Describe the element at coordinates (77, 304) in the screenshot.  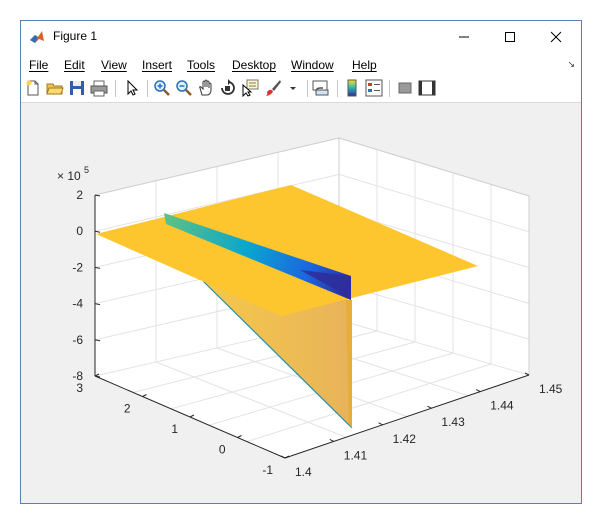
I see `z-tick-label: -4` at that location.